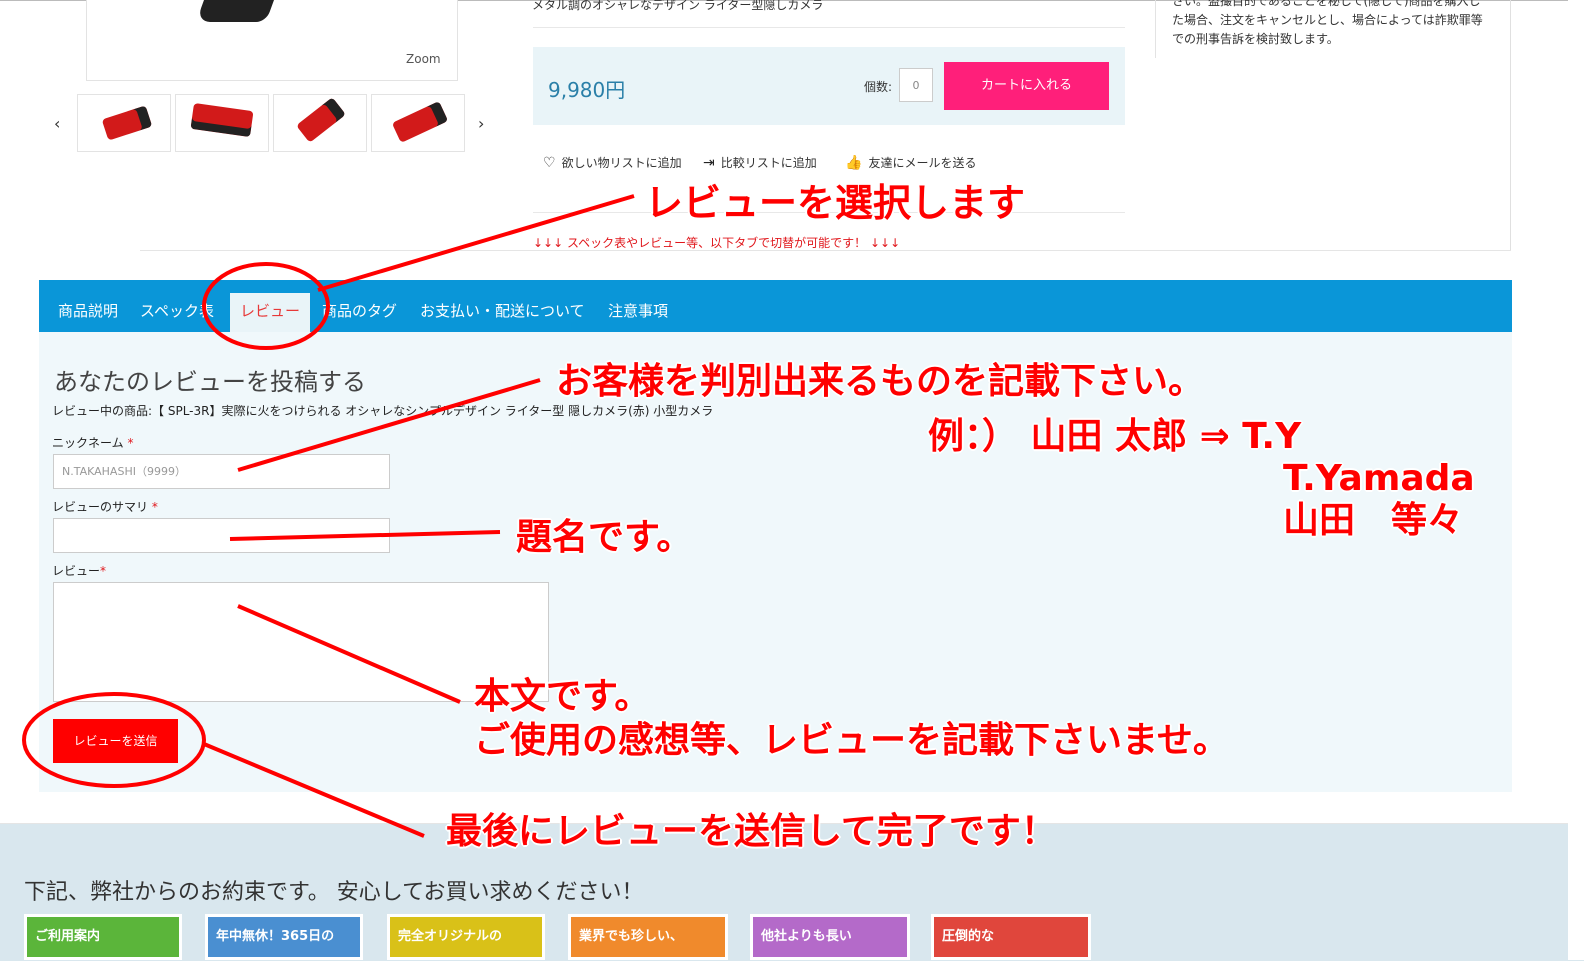 The image size is (1584, 961). I want to click on annotation-select-review: レビューを選択します, so click(835, 203).